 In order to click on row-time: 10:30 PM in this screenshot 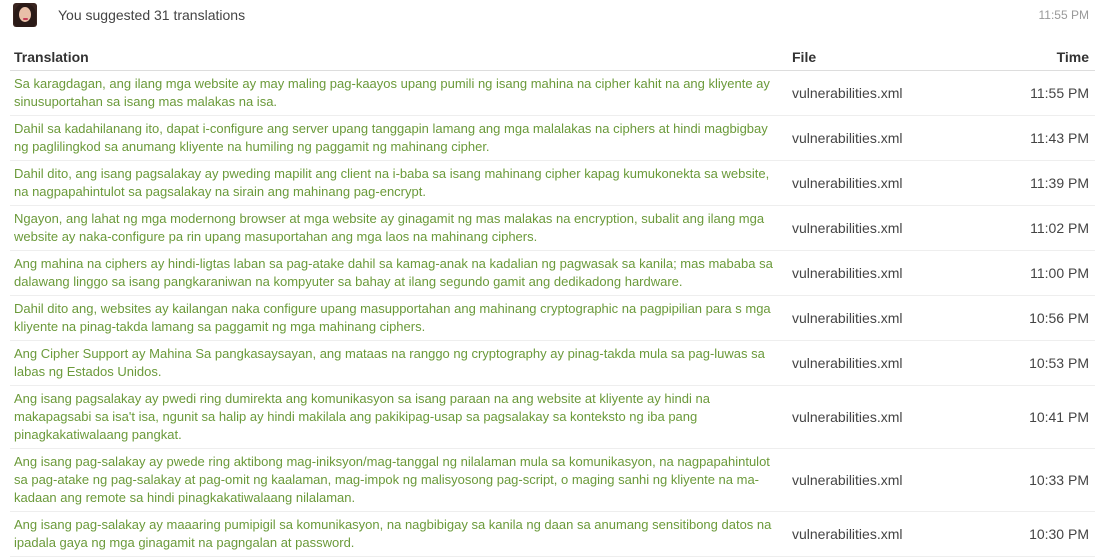, I will do `click(1027, 534)`.